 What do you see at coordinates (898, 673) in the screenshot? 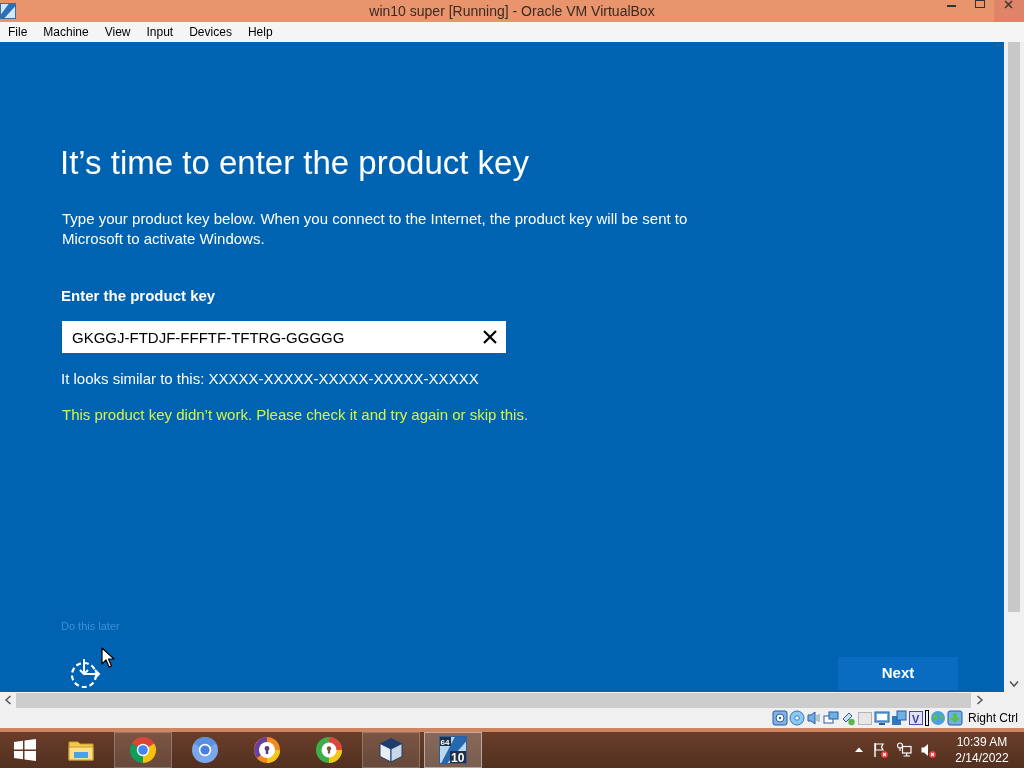
I see `next-button: Next` at bounding box center [898, 673].